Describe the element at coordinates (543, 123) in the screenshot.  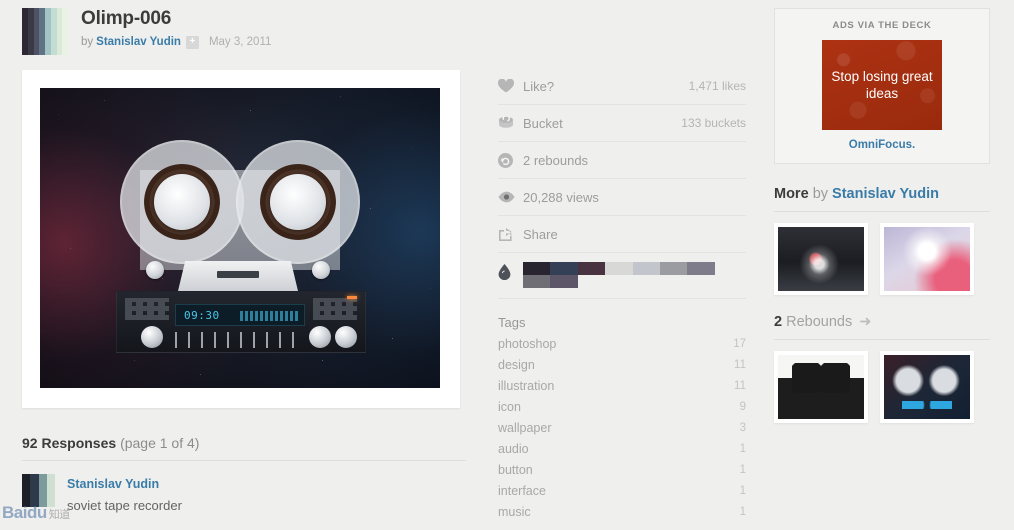
I see `stat-label: Bucket` at that location.